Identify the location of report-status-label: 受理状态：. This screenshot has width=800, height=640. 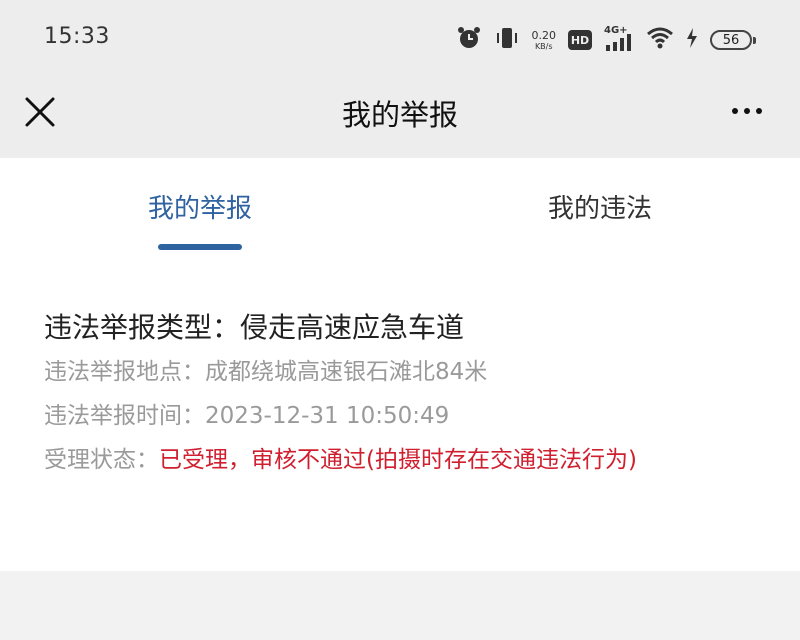
(101, 460).